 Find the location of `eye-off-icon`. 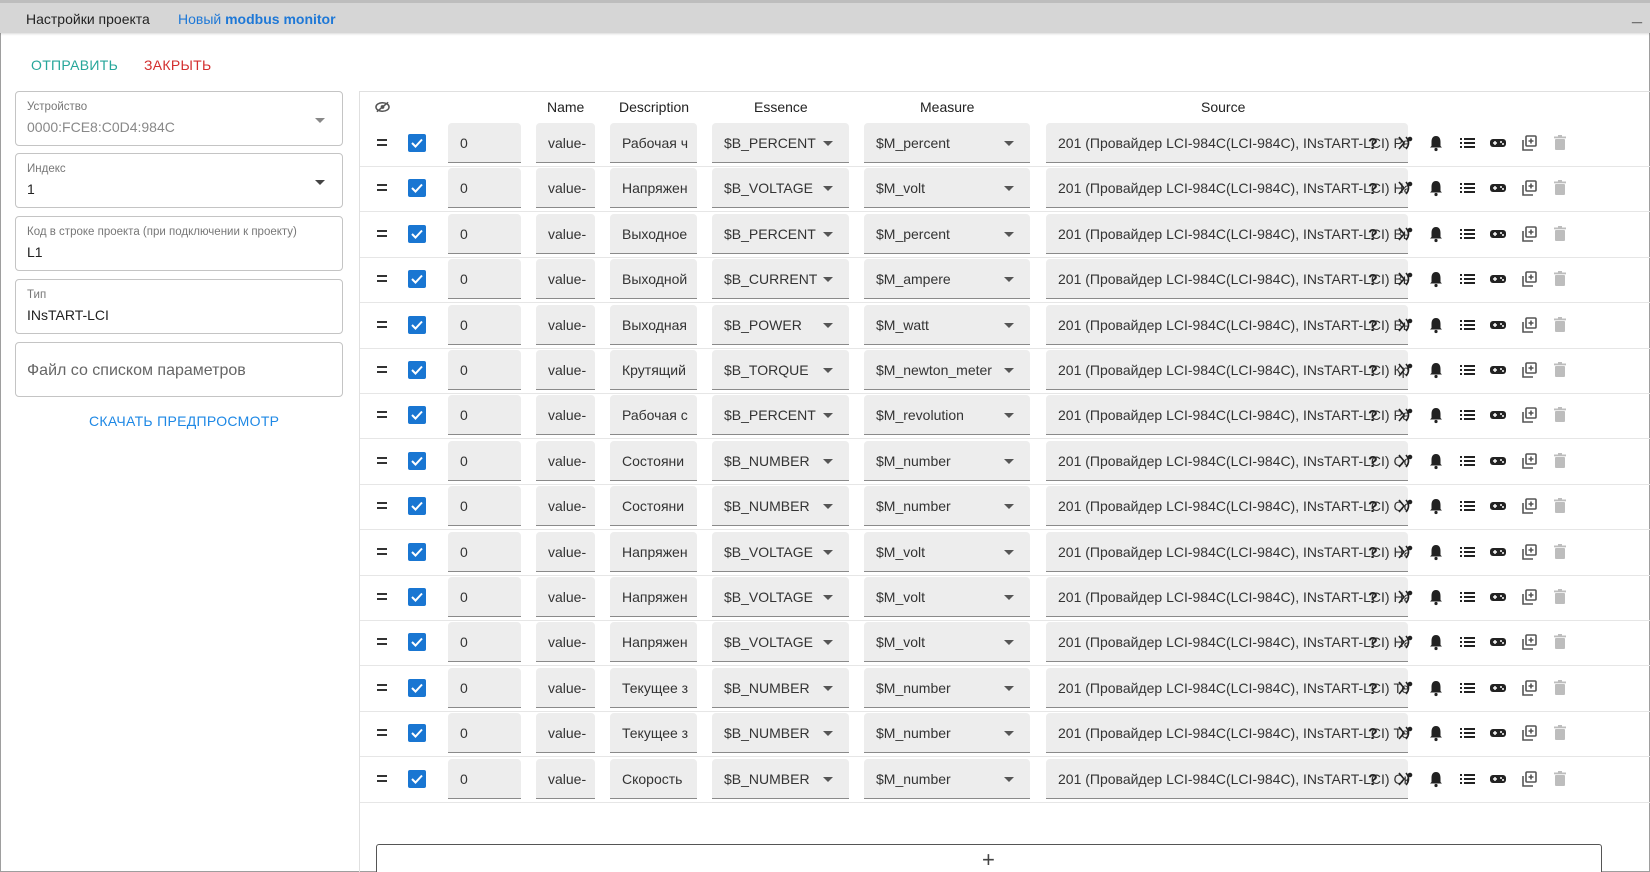

eye-off-icon is located at coordinates (382, 107).